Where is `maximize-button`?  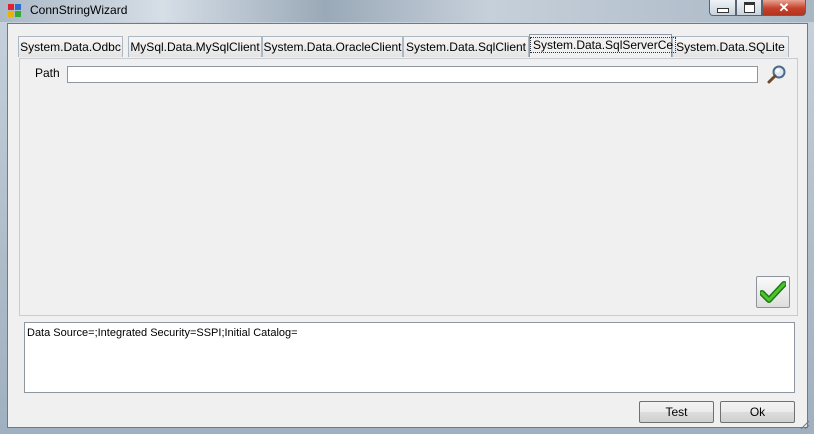
maximize-button is located at coordinates (749, 8).